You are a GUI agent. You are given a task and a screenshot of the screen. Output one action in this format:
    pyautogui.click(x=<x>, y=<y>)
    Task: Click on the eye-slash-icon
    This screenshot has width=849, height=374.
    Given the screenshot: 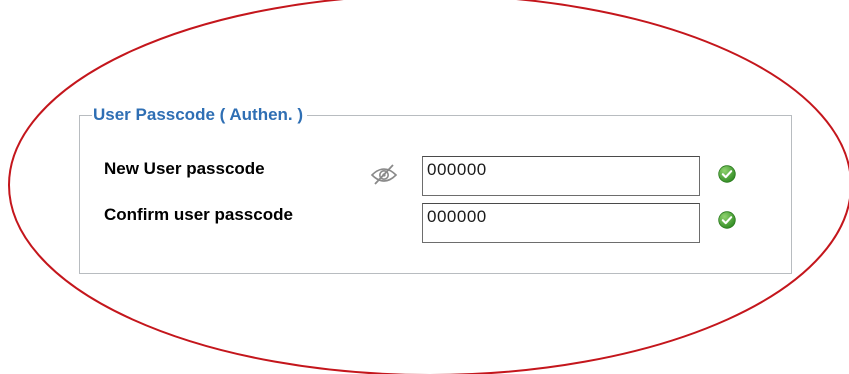 What is the action you would take?
    pyautogui.click(x=384, y=174)
    